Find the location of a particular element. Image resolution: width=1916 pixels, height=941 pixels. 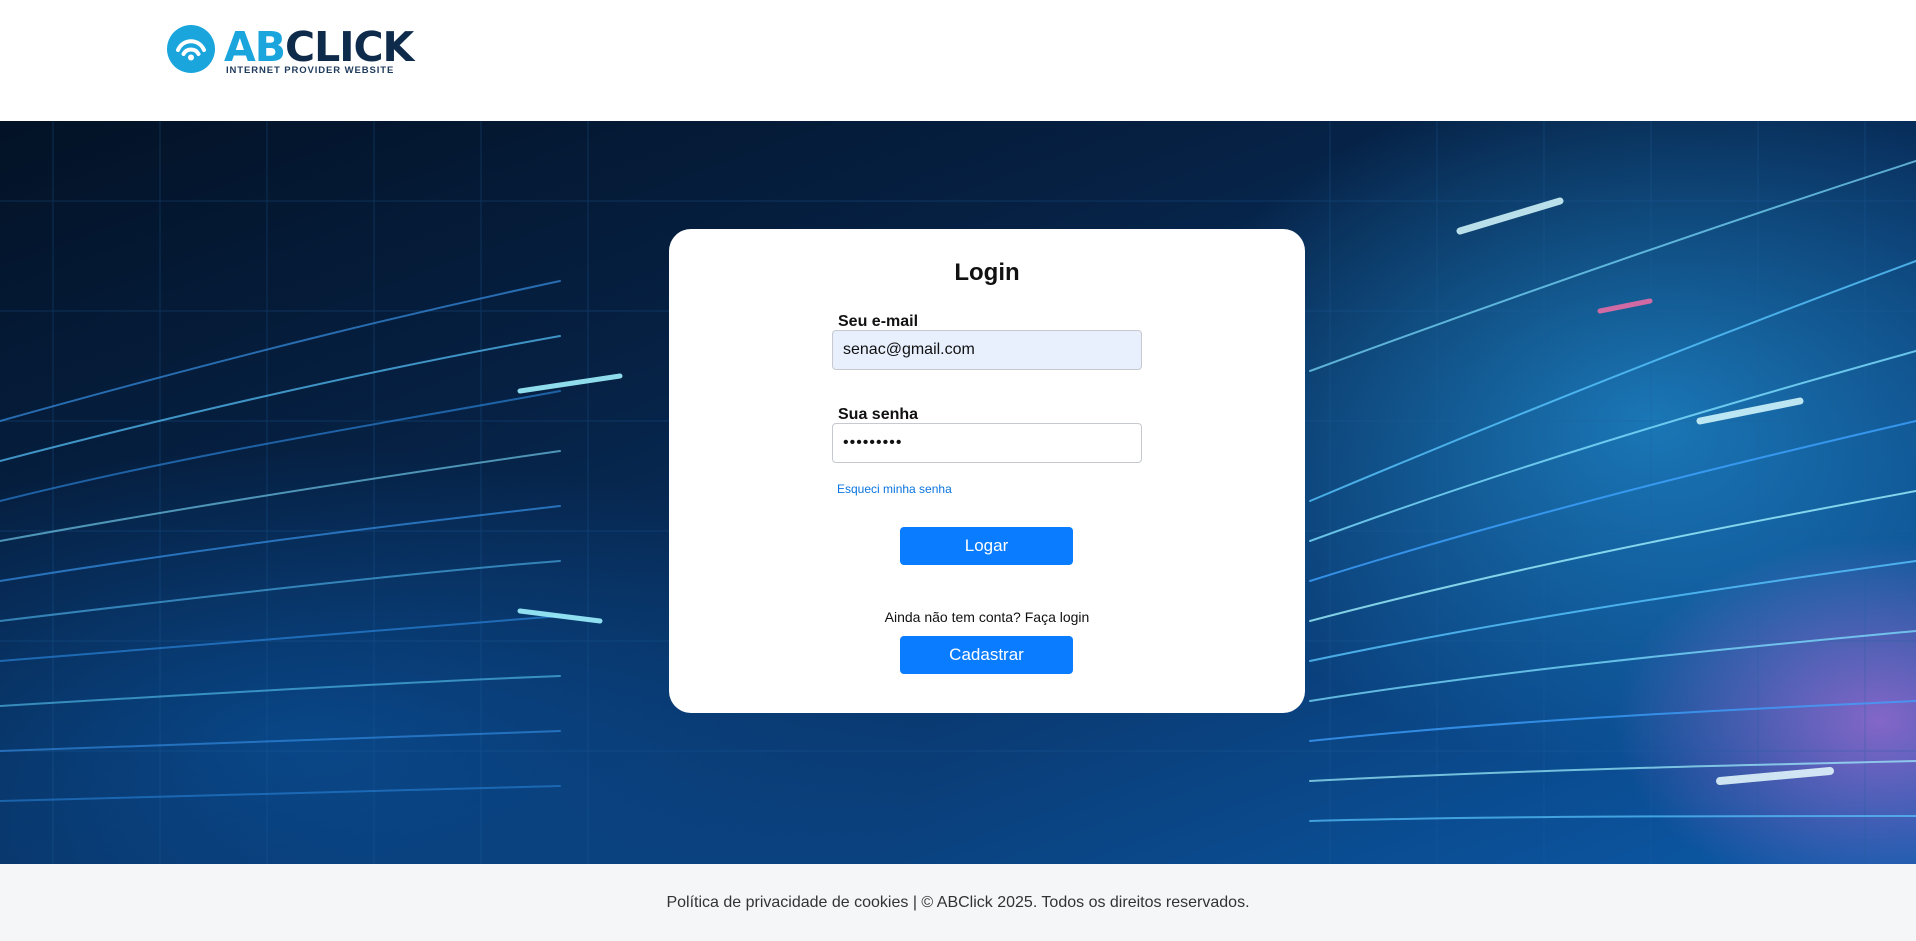

site-logo: ABCLICK INTERNET PROVIDER WEBSITE is located at coordinates (292, 51).